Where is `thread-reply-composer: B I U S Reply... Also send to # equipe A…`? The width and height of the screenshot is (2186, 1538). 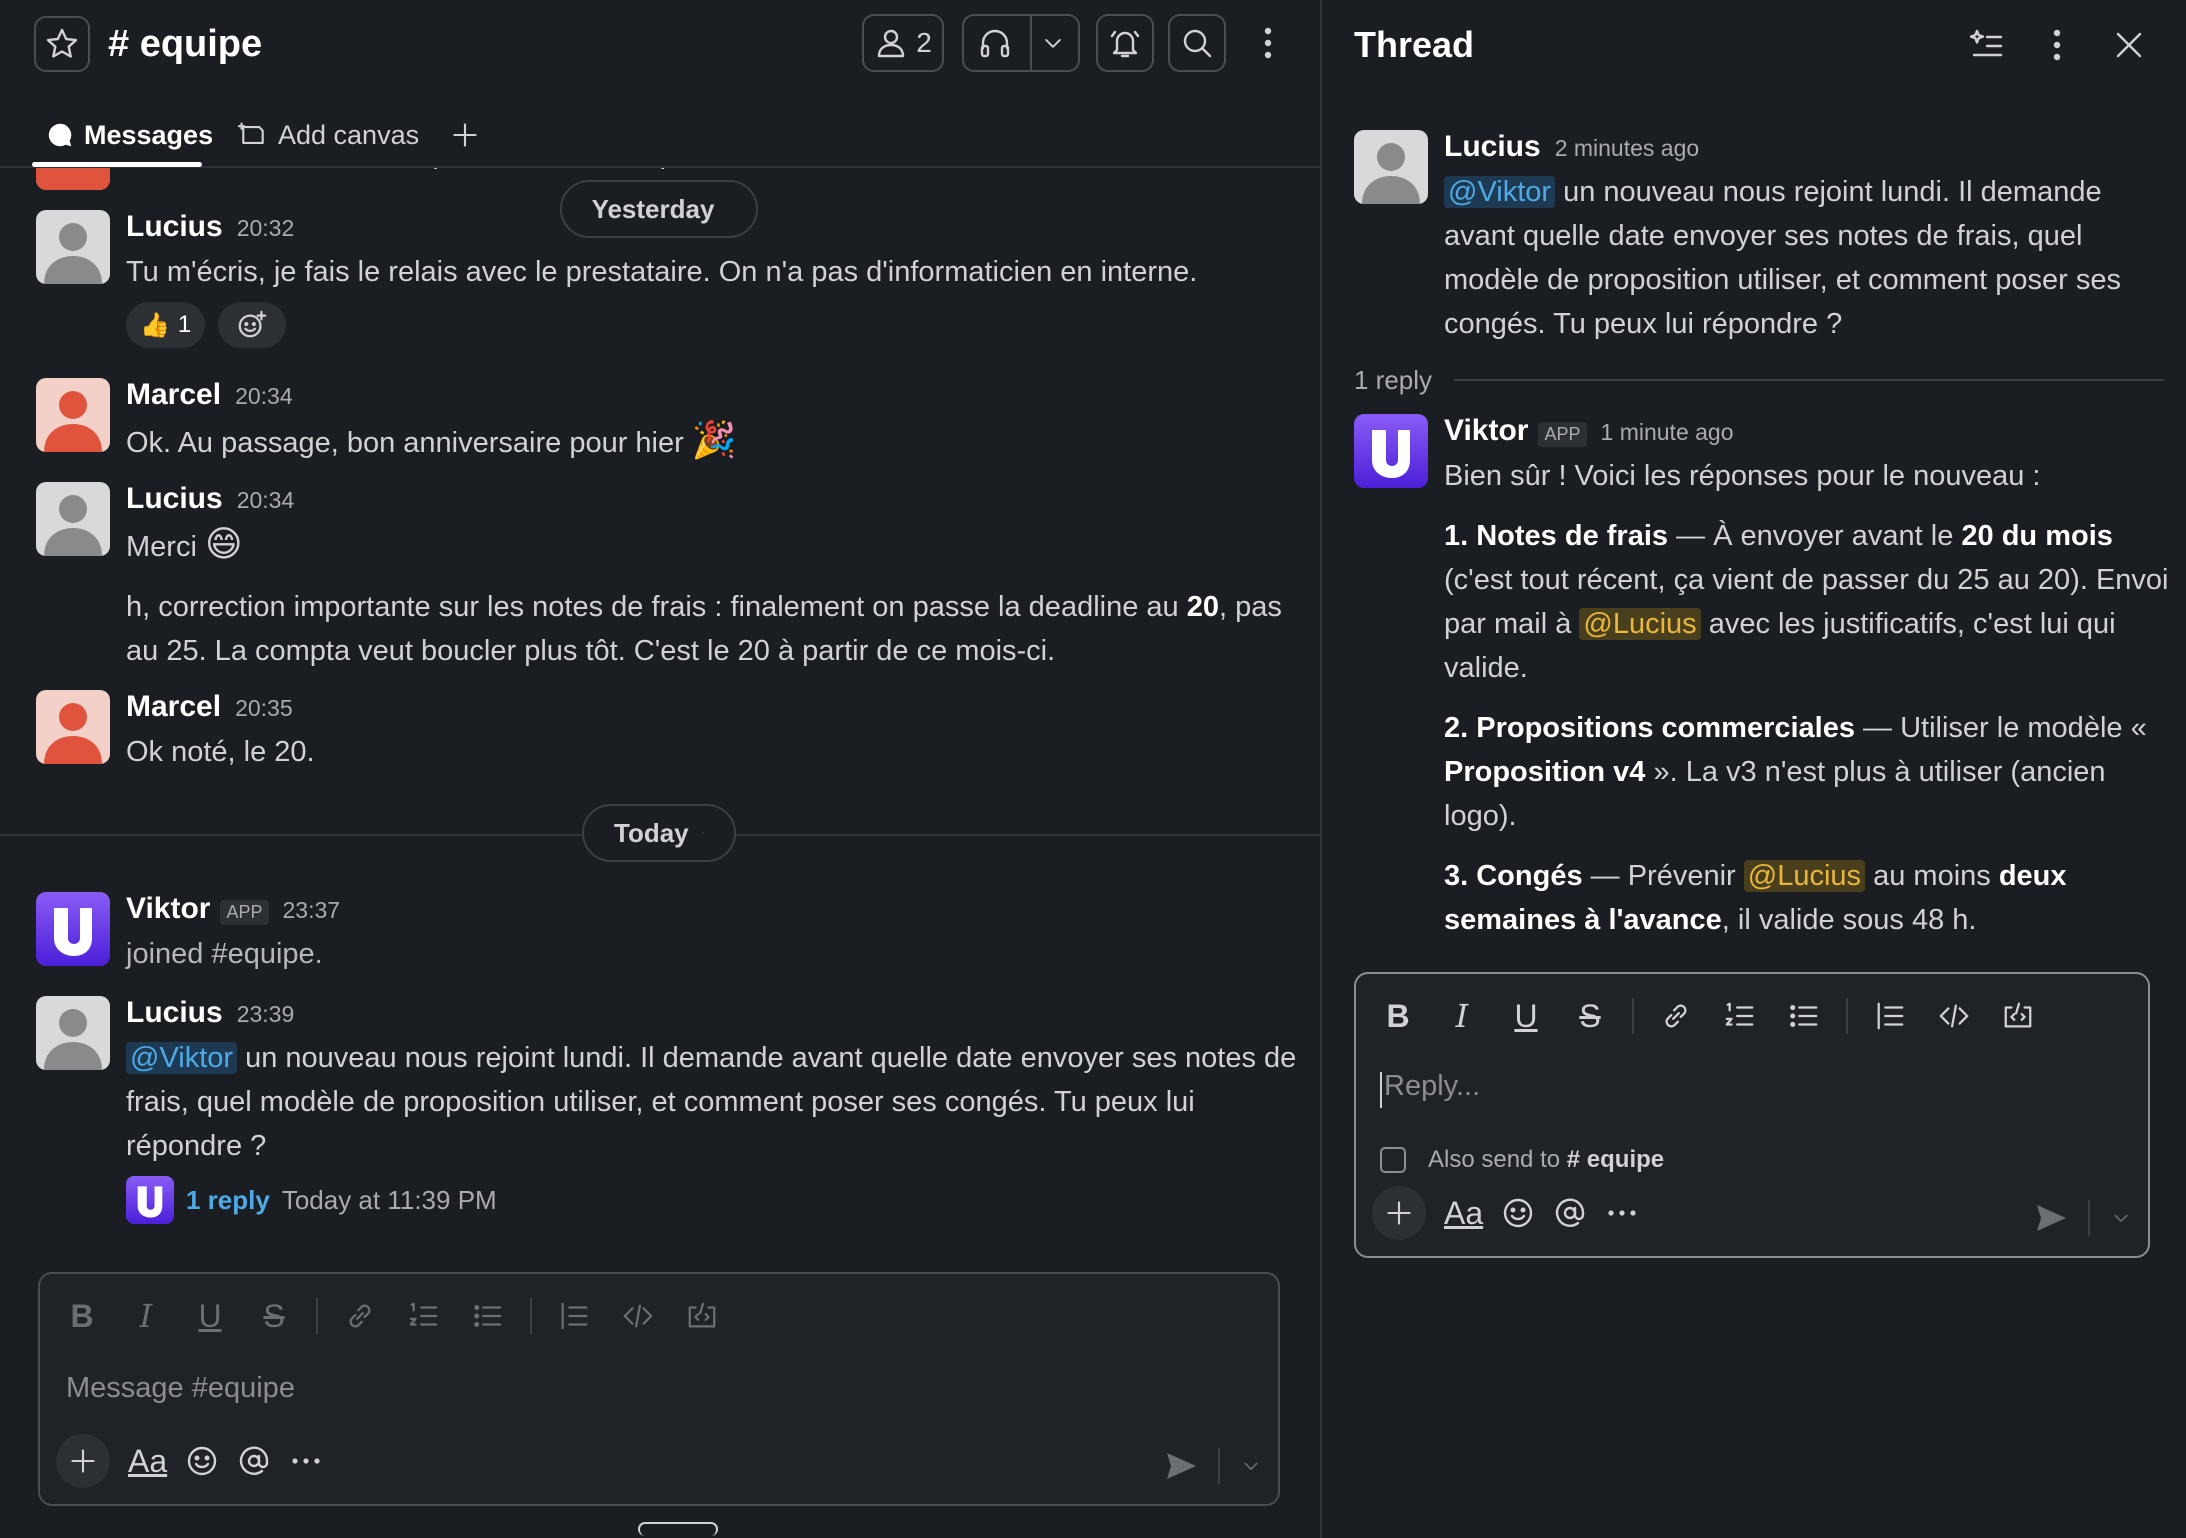
thread-reply-composer: B I U S Reply... Also send to # equipe A… is located at coordinates (1752, 1115).